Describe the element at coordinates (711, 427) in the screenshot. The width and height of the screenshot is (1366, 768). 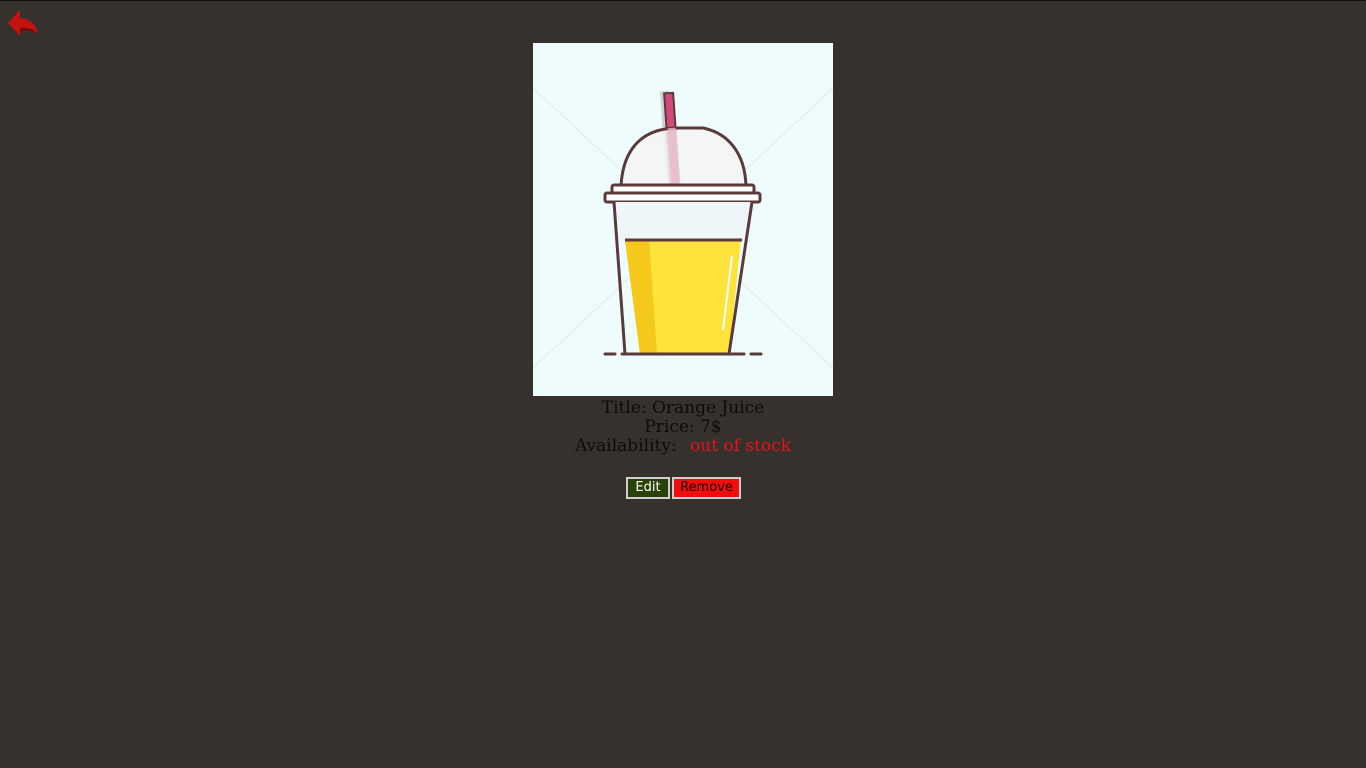
I see `price-value: 7$` at that location.